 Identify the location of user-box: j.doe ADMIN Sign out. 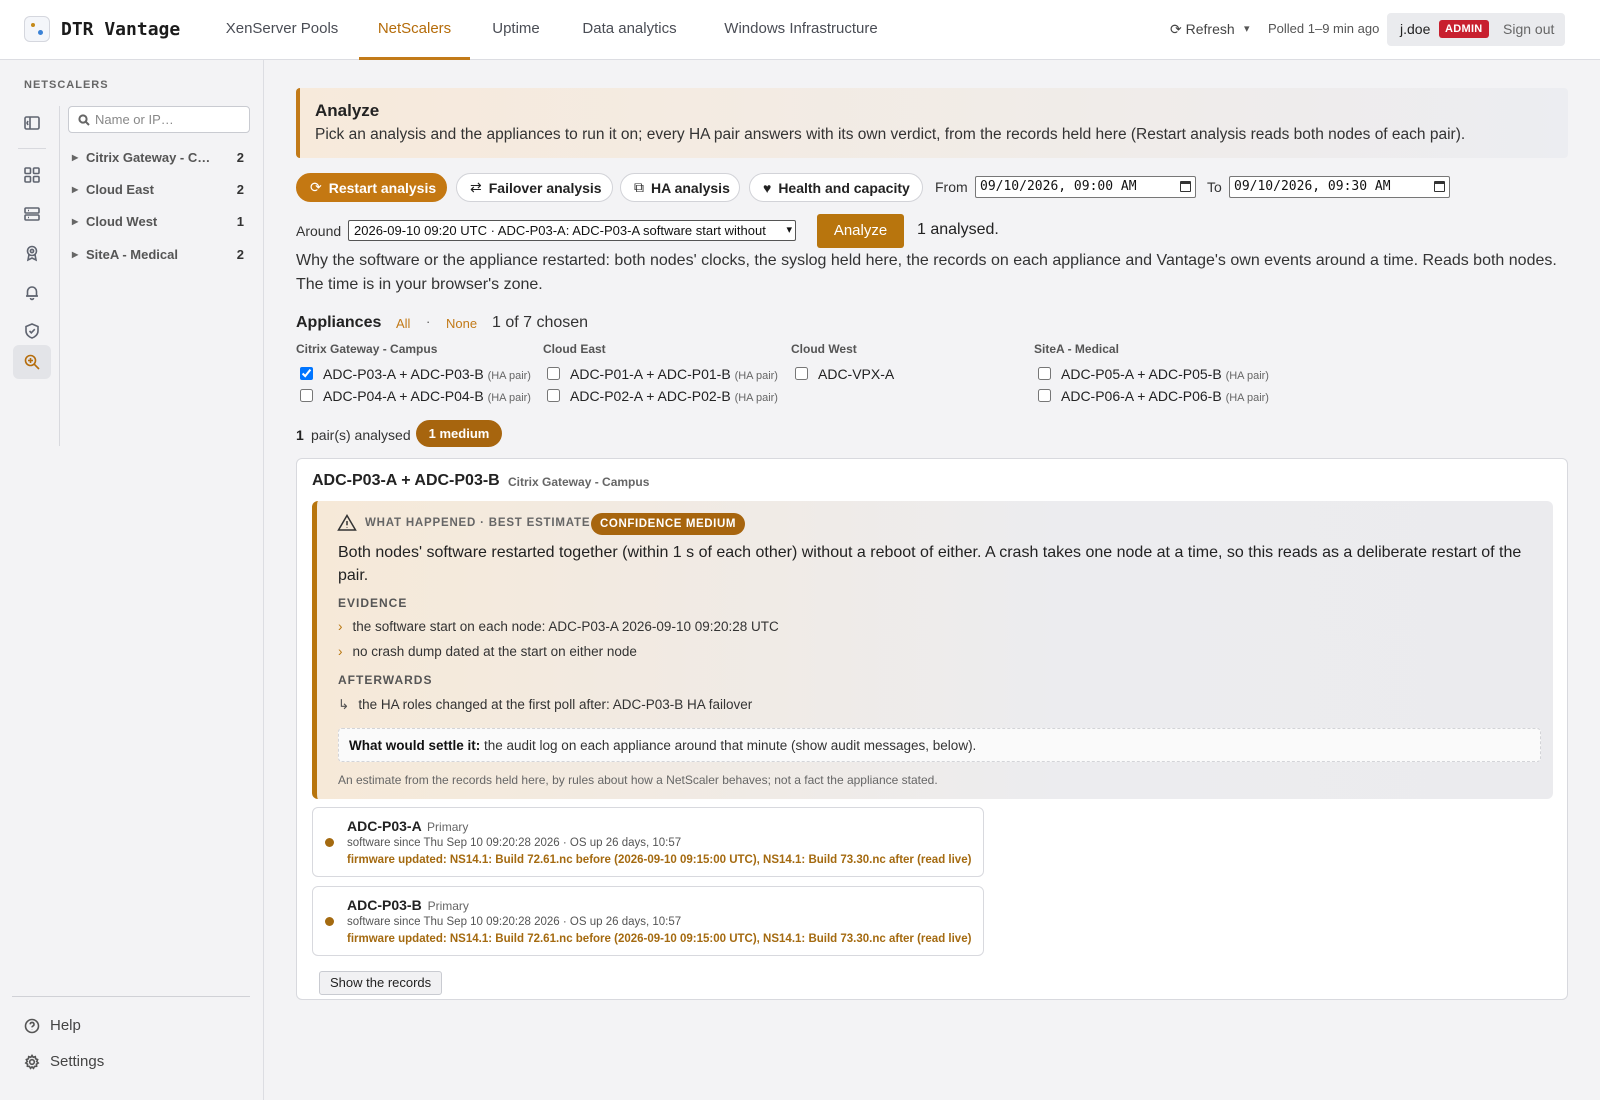
(1476, 29).